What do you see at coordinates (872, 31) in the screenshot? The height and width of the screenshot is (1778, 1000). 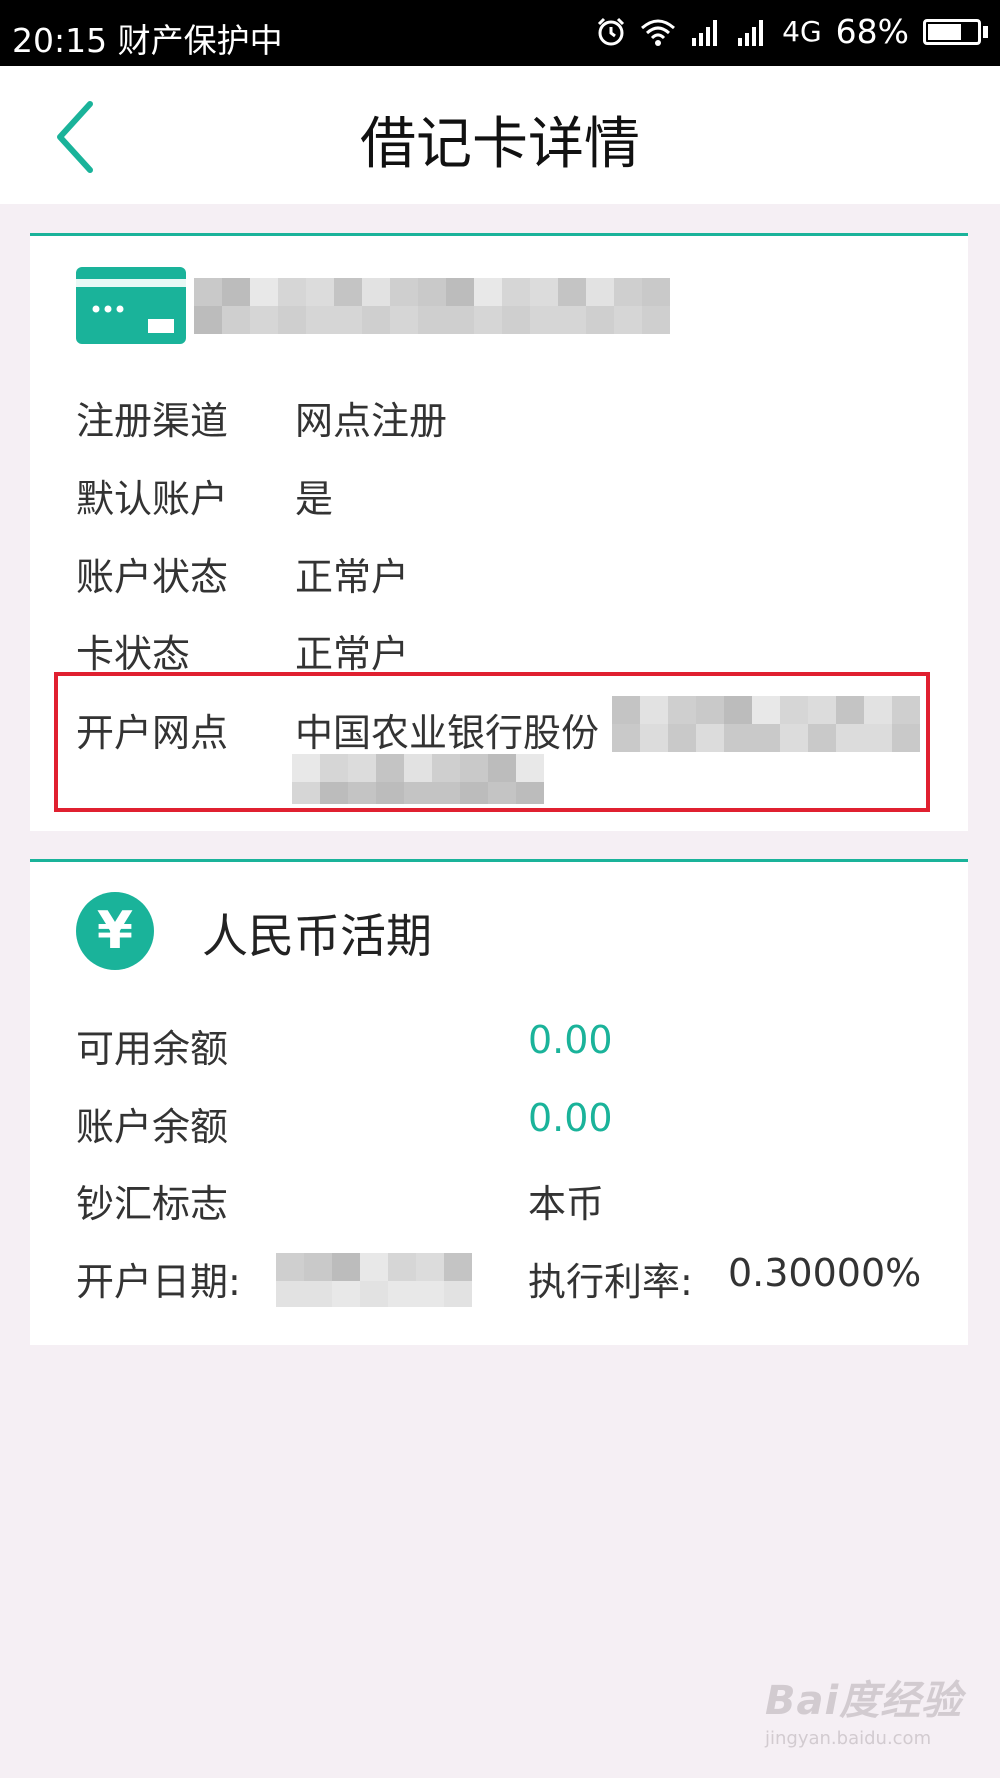 I see `battery-percent: 68%` at bounding box center [872, 31].